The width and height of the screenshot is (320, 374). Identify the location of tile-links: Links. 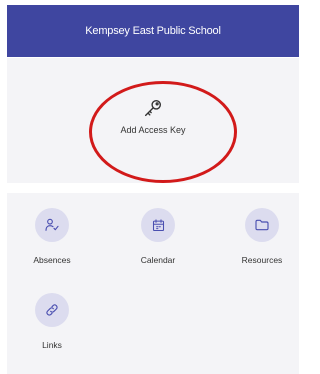
(52, 329).